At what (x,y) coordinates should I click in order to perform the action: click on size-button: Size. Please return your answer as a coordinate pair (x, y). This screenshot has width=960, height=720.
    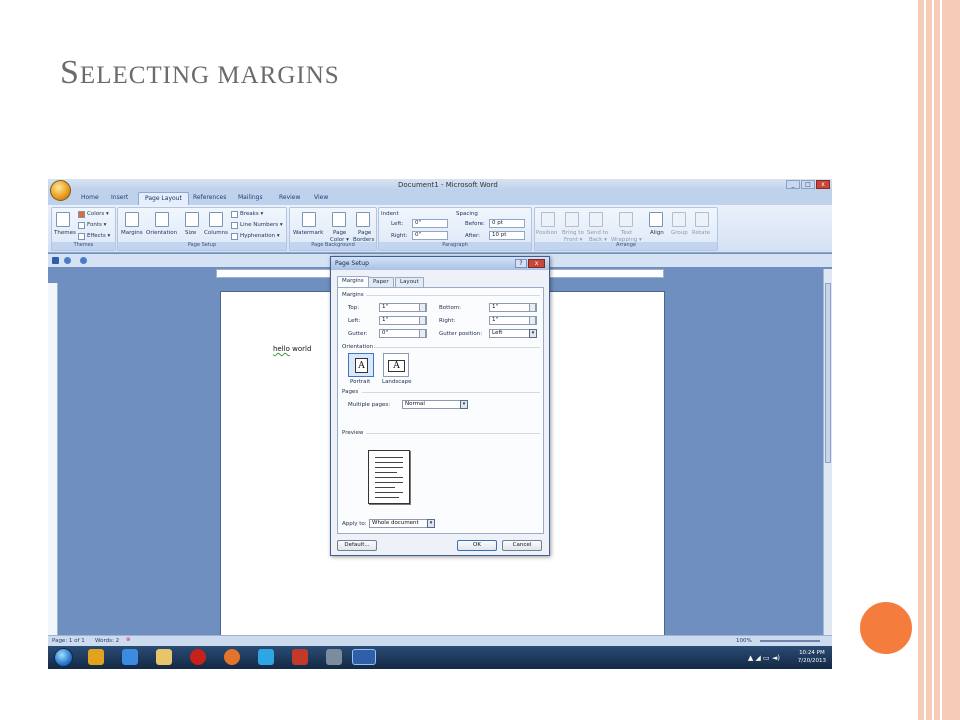
    Looking at the image, I should click on (190, 233).